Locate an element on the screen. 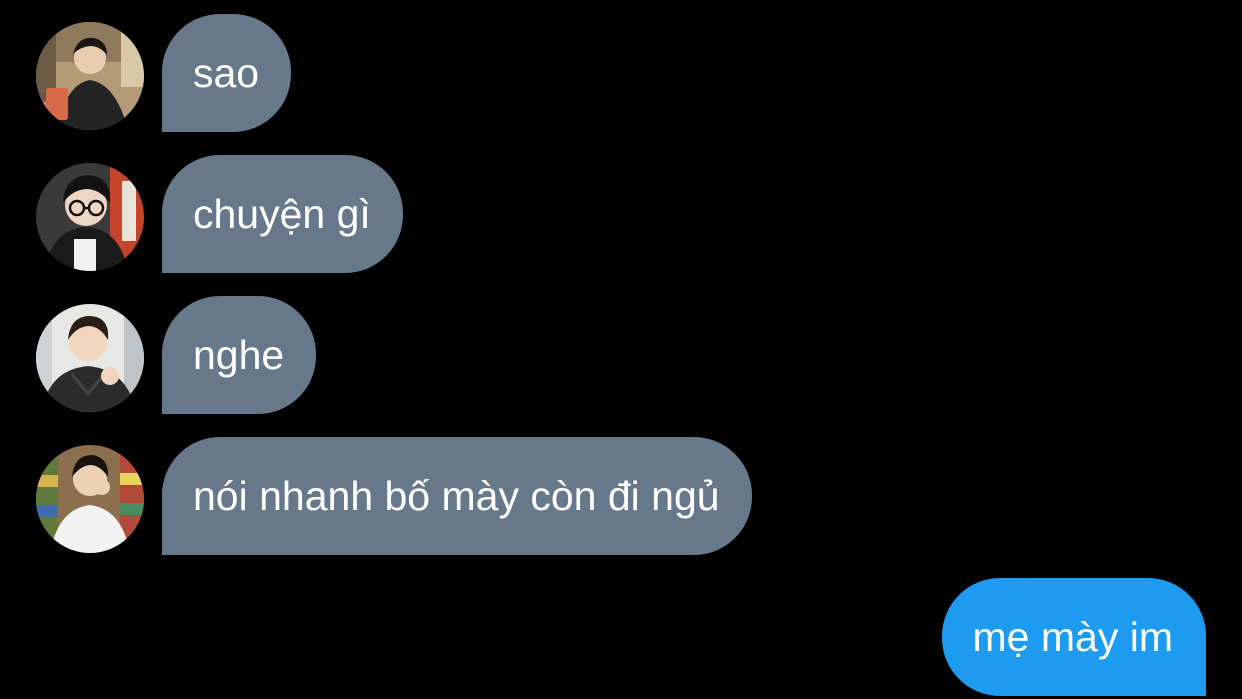  message-text: nói nhanh bố mày còn đi ngủ is located at coordinates (456, 495).